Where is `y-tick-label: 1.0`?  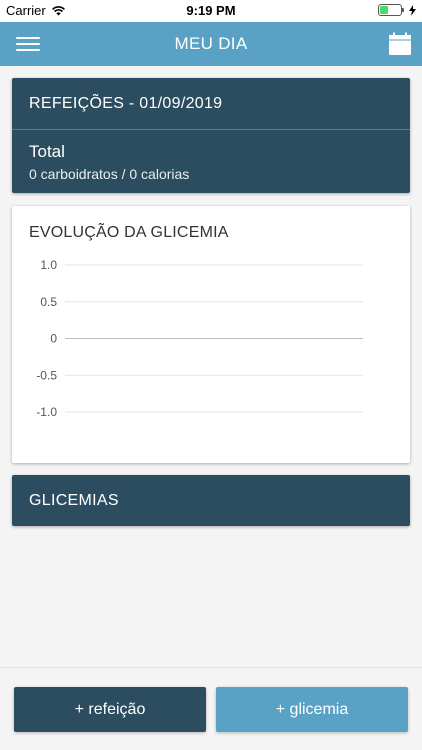 y-tick-label: 1.0 is located at coordinates (48, 265).